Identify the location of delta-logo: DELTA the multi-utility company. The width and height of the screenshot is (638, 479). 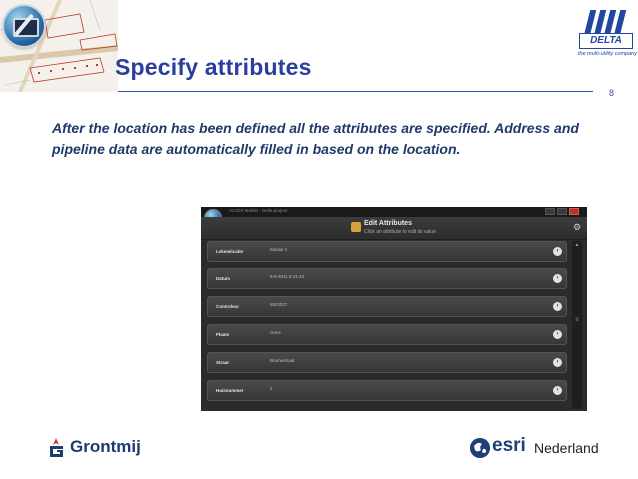
(606, 38).